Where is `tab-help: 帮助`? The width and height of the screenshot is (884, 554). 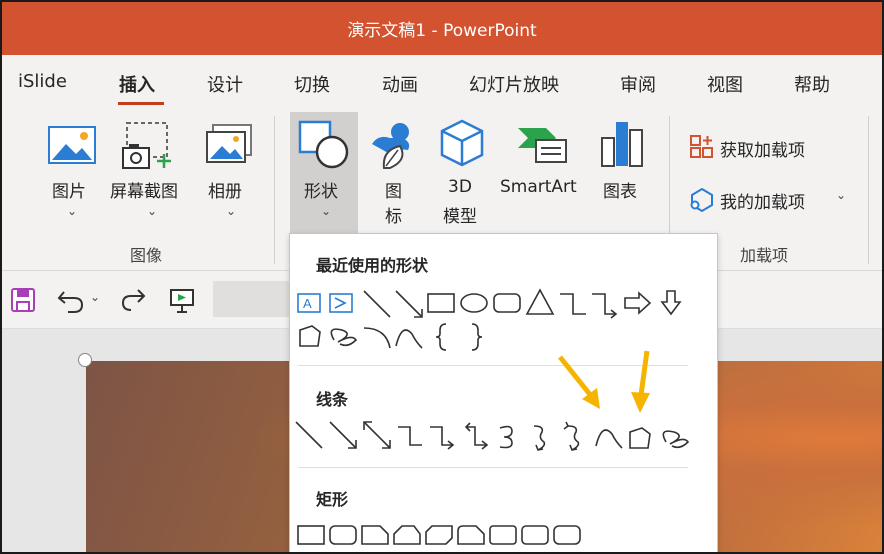
tab-help: 帮助 is located at coordinates (812, 84).